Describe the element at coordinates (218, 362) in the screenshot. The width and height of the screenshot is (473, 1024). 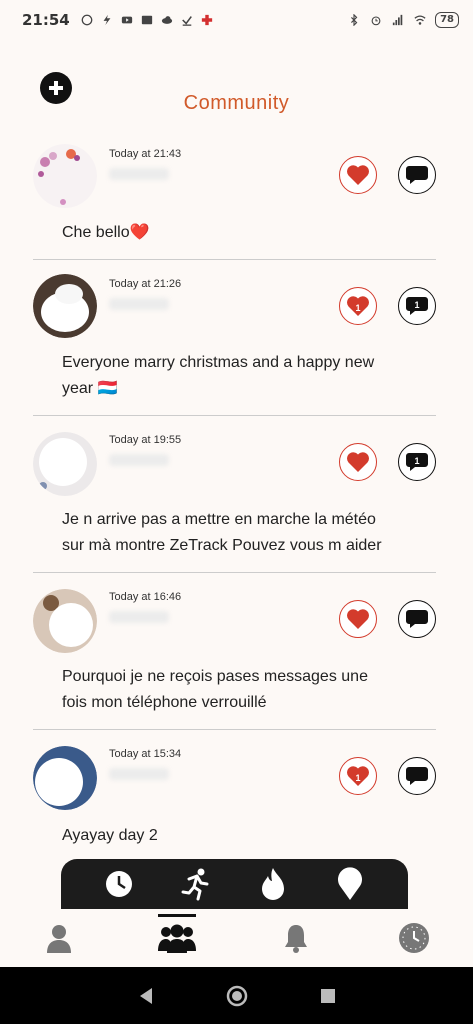
I see `message-line: Everyone marry christmas and a happy new` at that location.